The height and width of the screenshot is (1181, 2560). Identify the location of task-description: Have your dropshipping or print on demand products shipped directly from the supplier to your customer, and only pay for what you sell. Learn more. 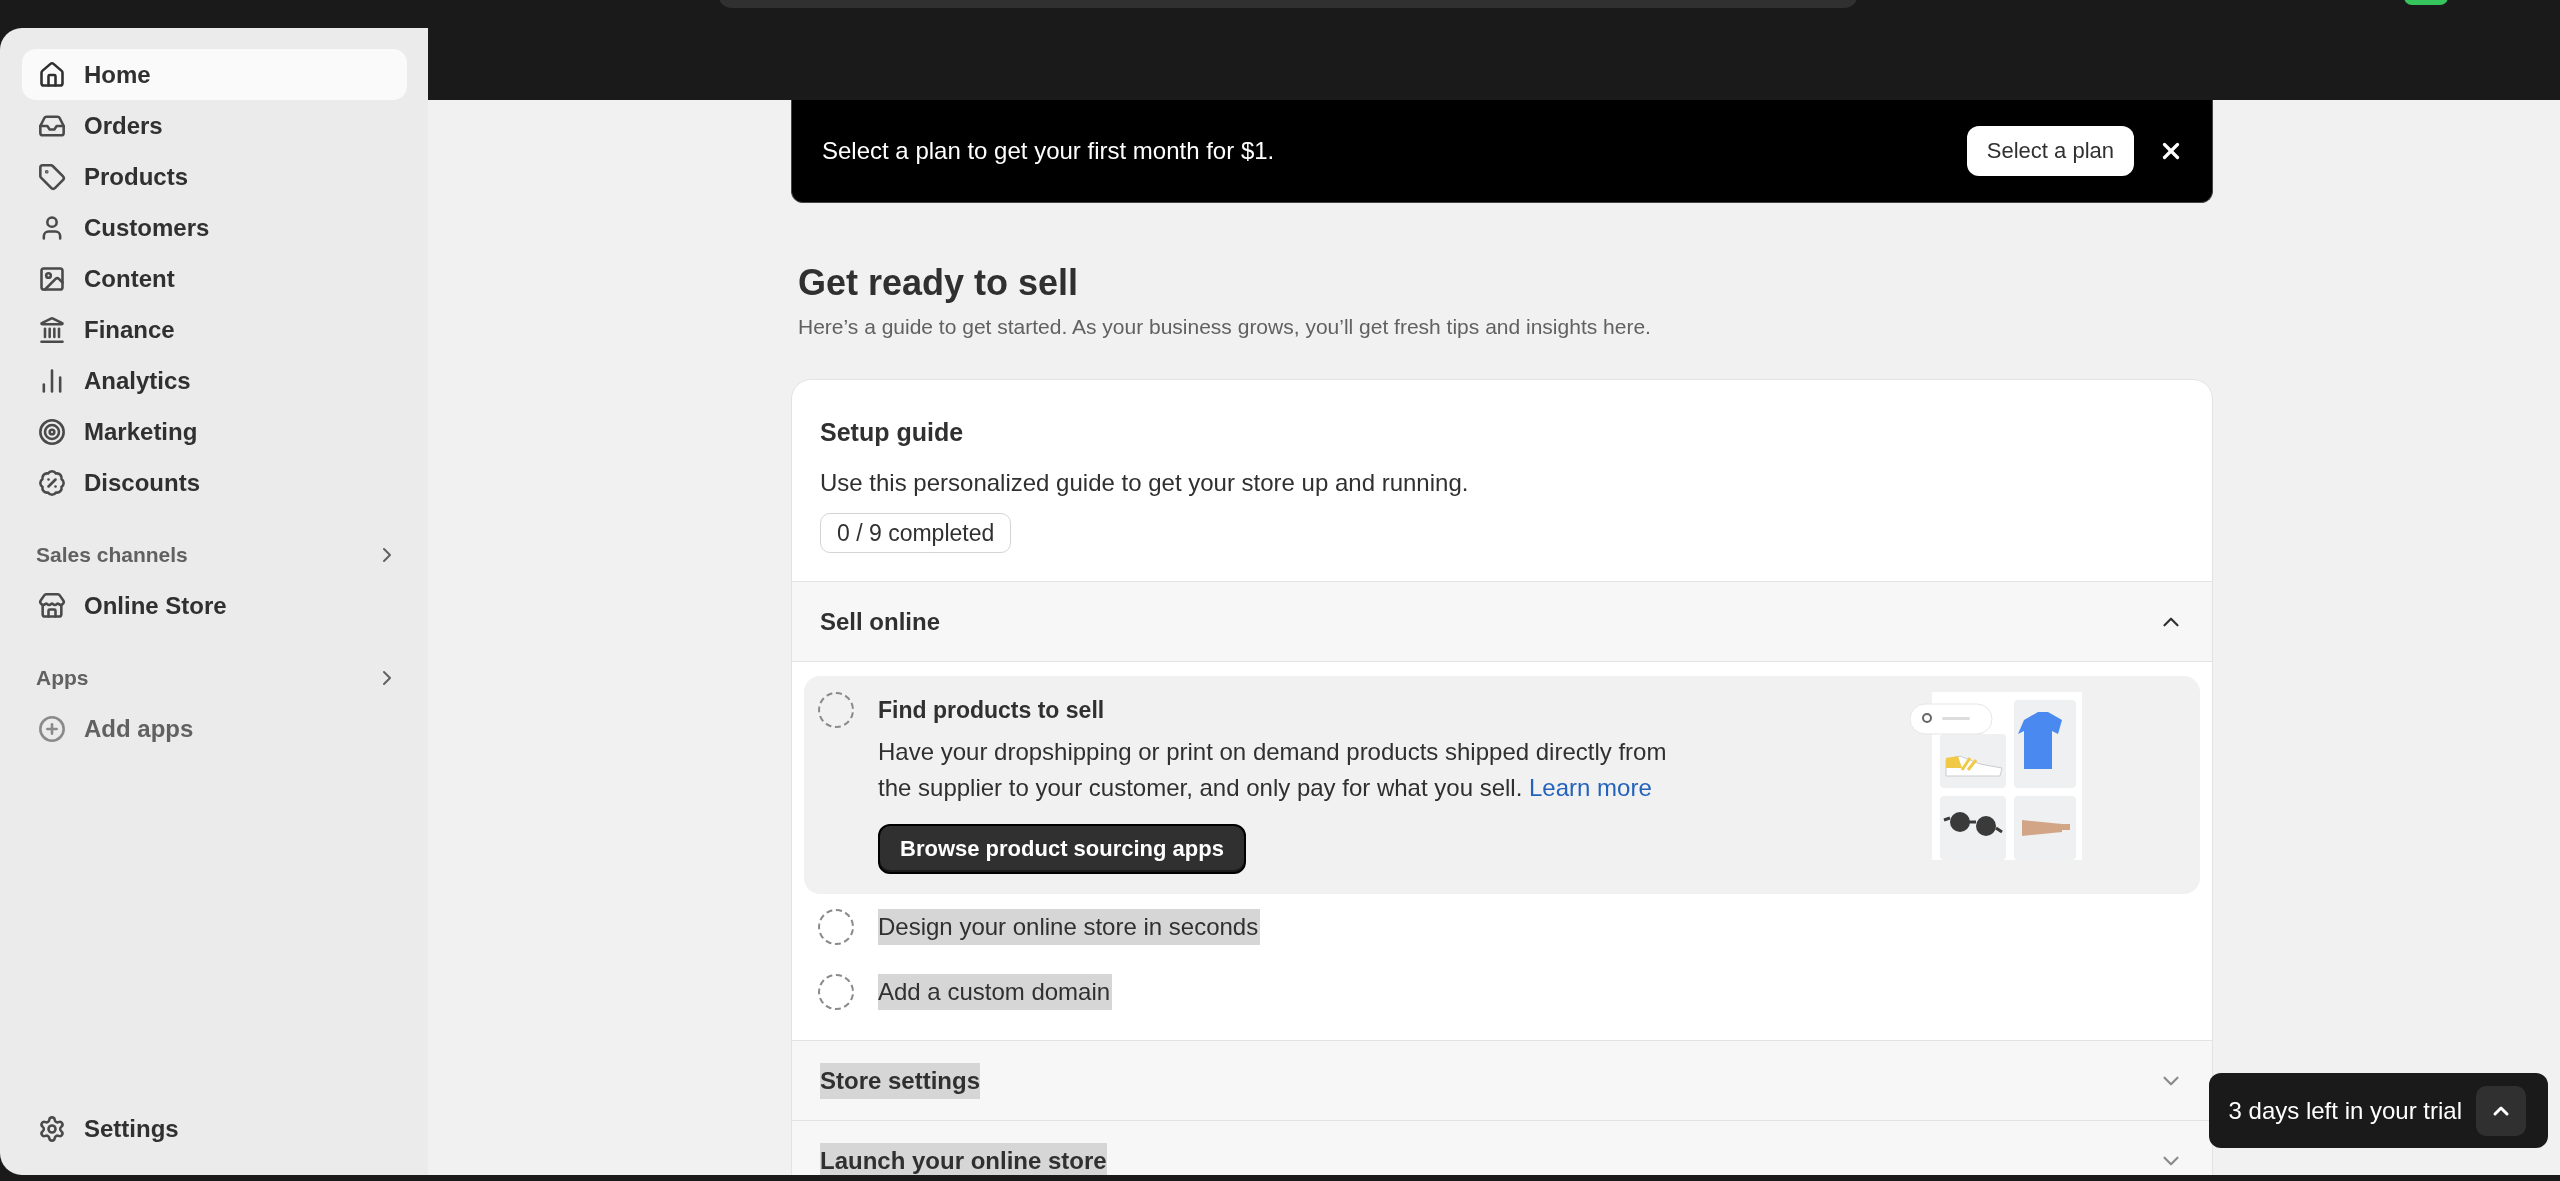
(1273, 770).